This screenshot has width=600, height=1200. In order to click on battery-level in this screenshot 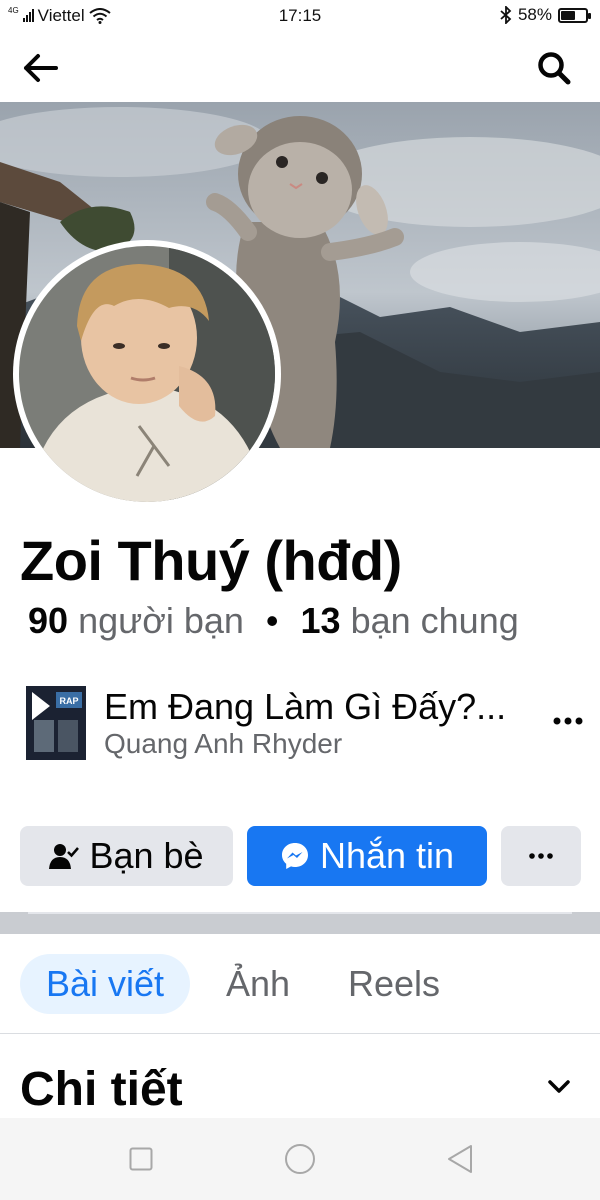, I will do `click(568, 15)`.